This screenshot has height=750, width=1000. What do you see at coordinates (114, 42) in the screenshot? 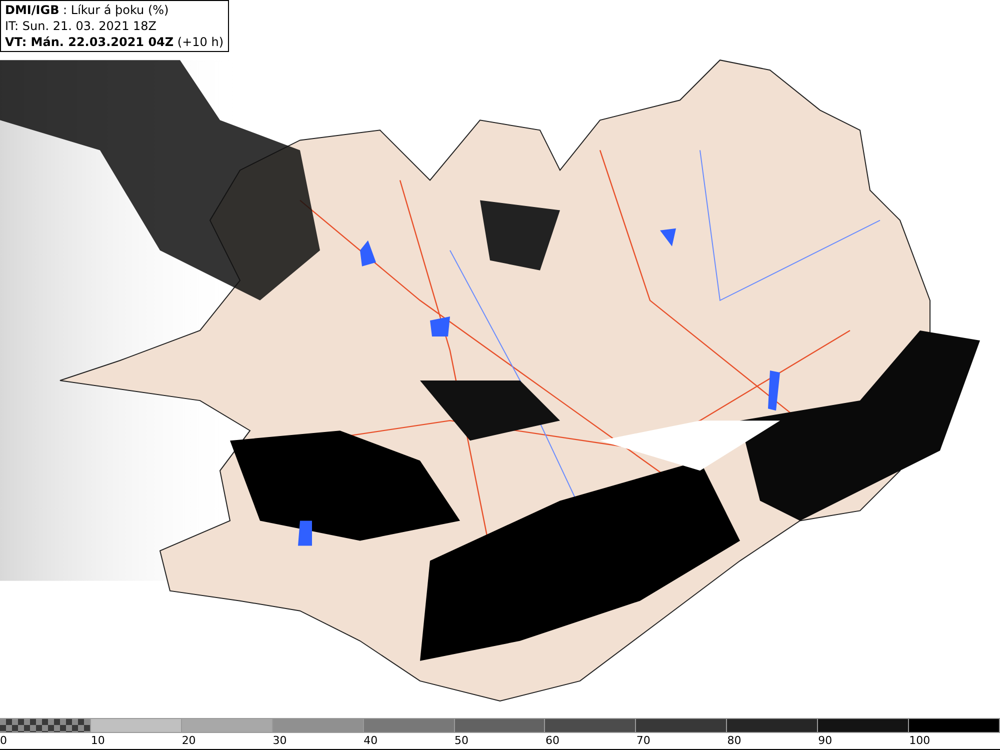
I see `valid-time: VT: Mán. 22.03.2021 04Z (+10 h)` at bounding box center [114, 42].